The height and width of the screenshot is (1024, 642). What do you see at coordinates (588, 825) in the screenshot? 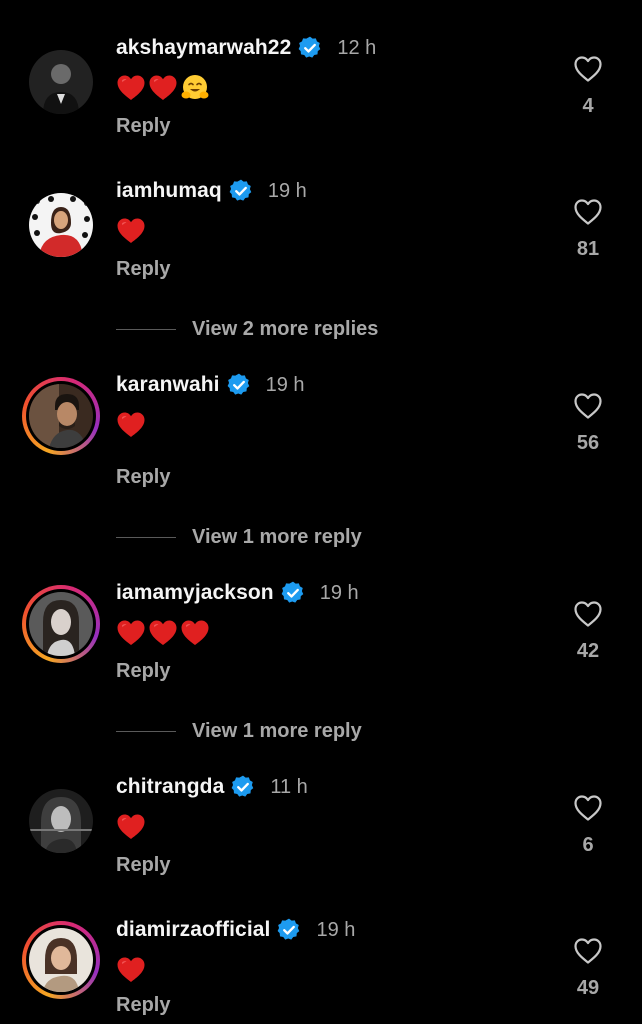
I see `like-button: 6` at bounding box center [588, 825].